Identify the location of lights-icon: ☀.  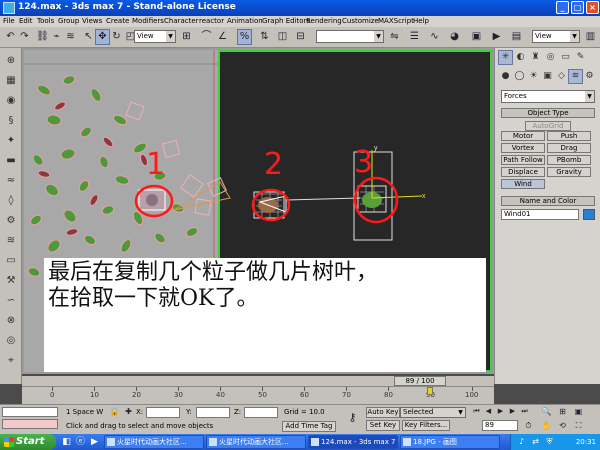
(533, 76).